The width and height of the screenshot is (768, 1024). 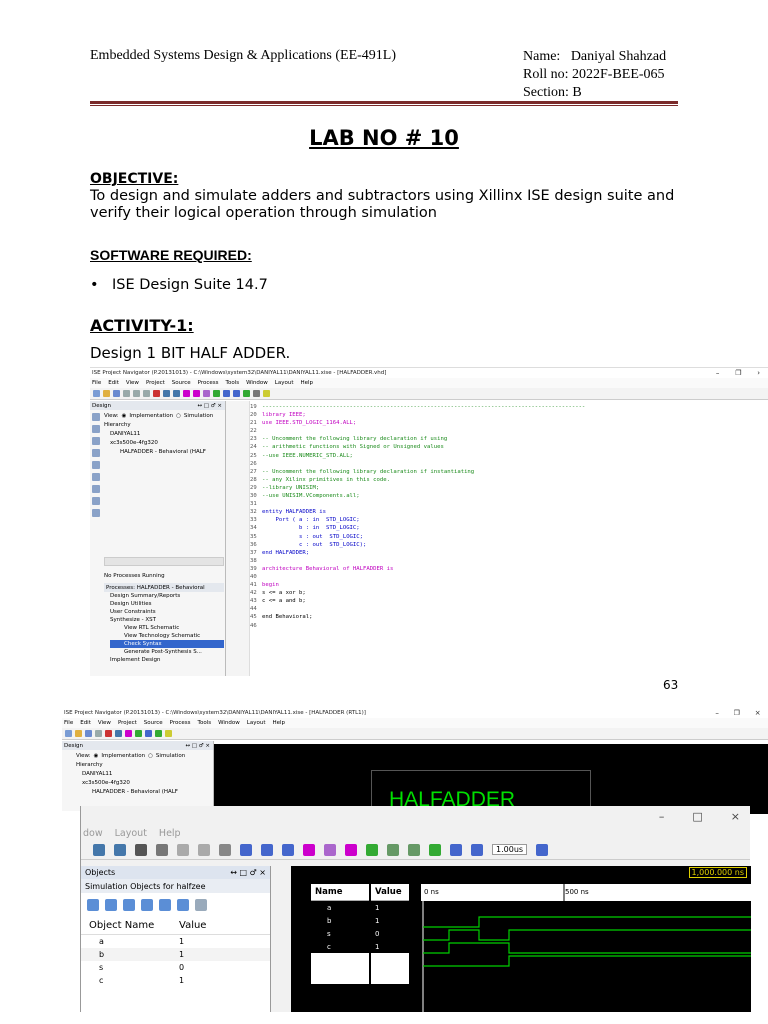 I want to click on code-line: 32 entity HALFADDER is, so click(x=509, y=512).